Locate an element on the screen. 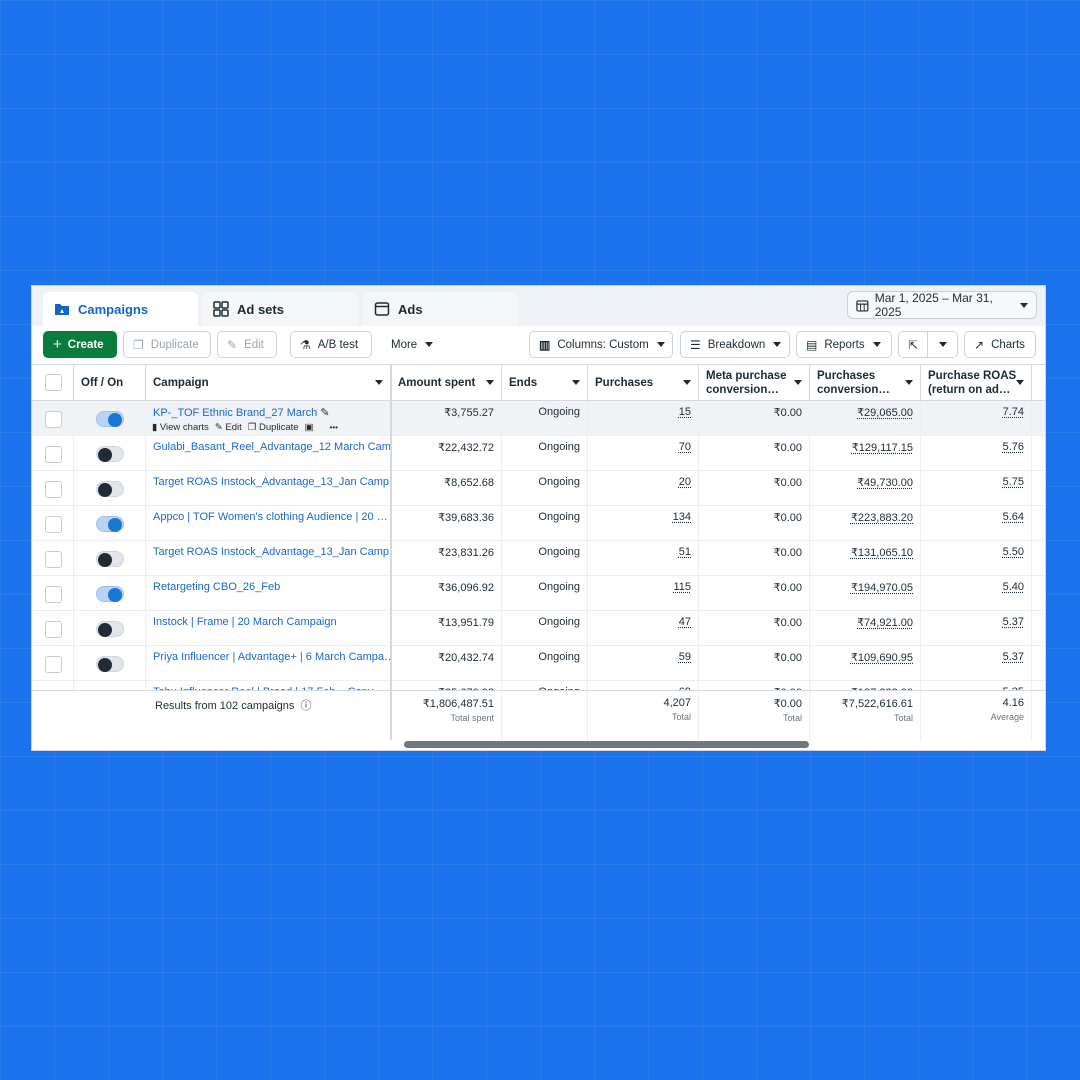 The width and height of the screenshot is (1080, 1080). chart-icon: ↗ is located at coordinates (979, 344).